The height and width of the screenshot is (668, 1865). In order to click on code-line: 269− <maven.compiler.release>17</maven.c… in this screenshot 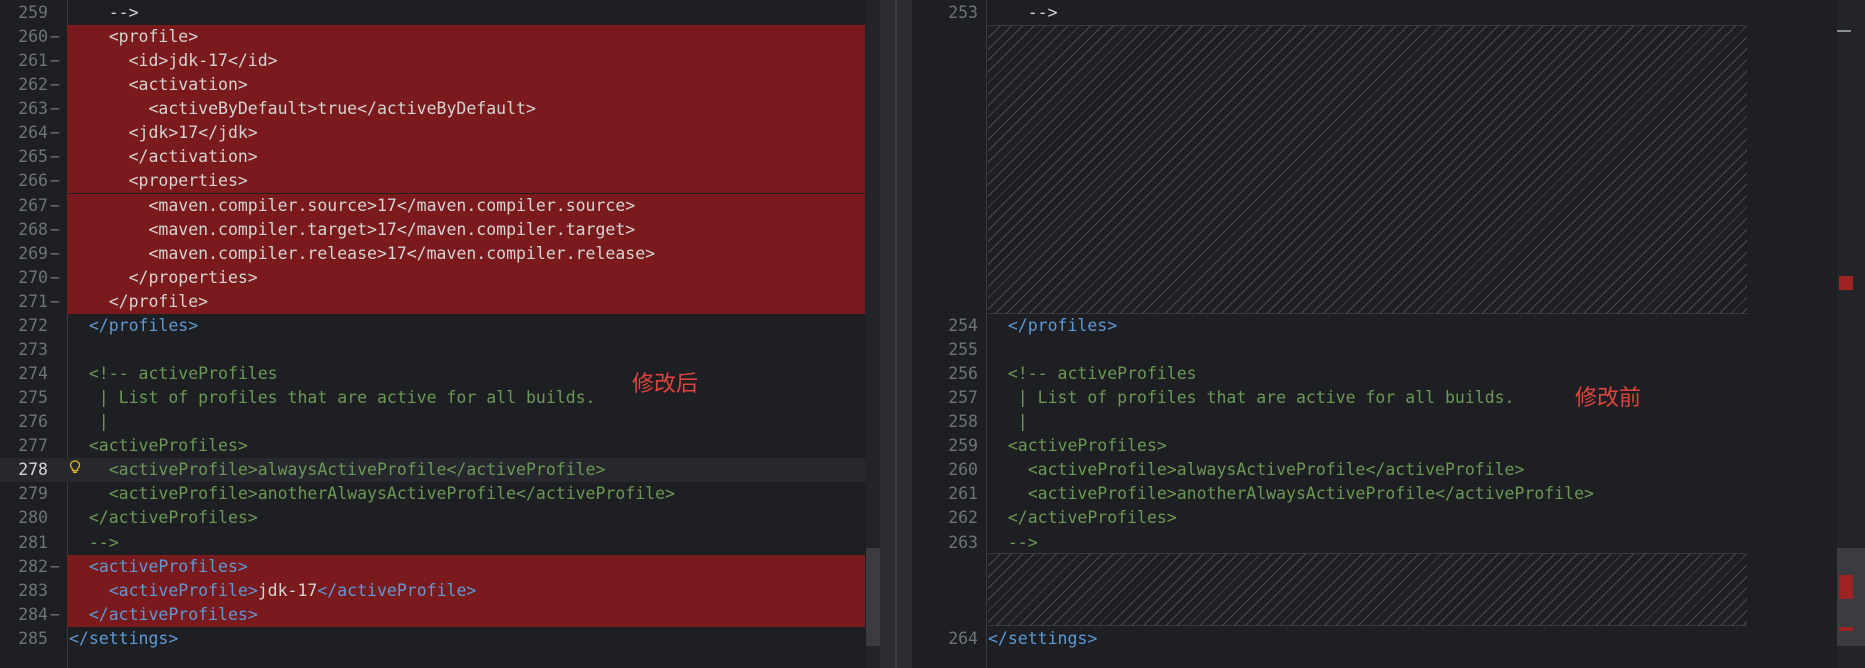, I will do `click(440, 253)`.